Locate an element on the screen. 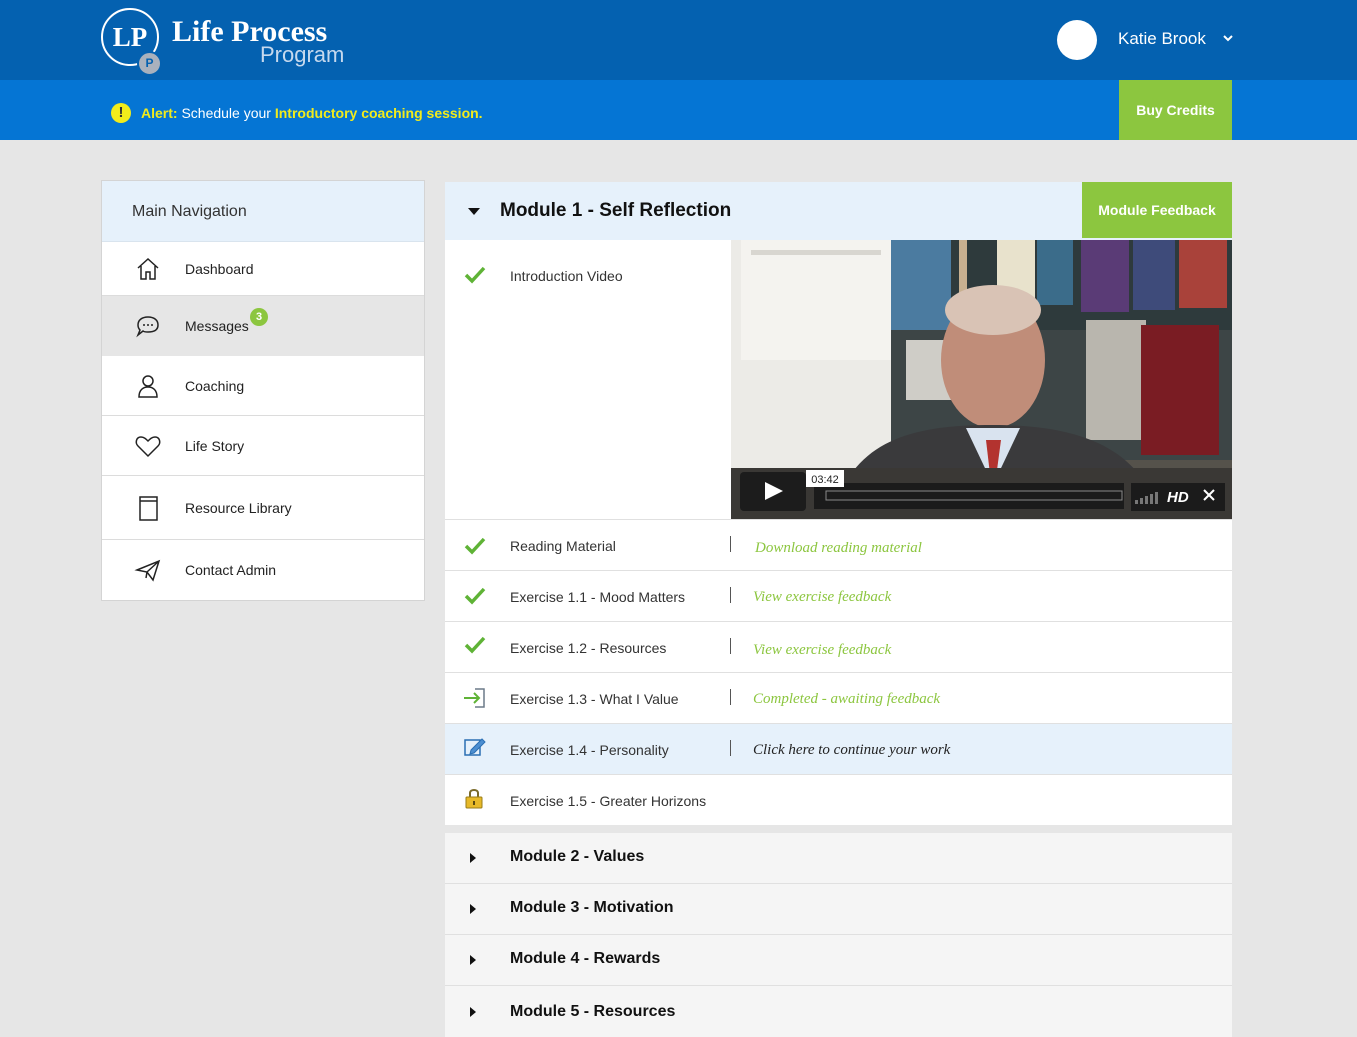 The width and height of the screenshot is (1357, 1037). module-feedback-button: Module Feedback is located at coordinates (1157, 210).